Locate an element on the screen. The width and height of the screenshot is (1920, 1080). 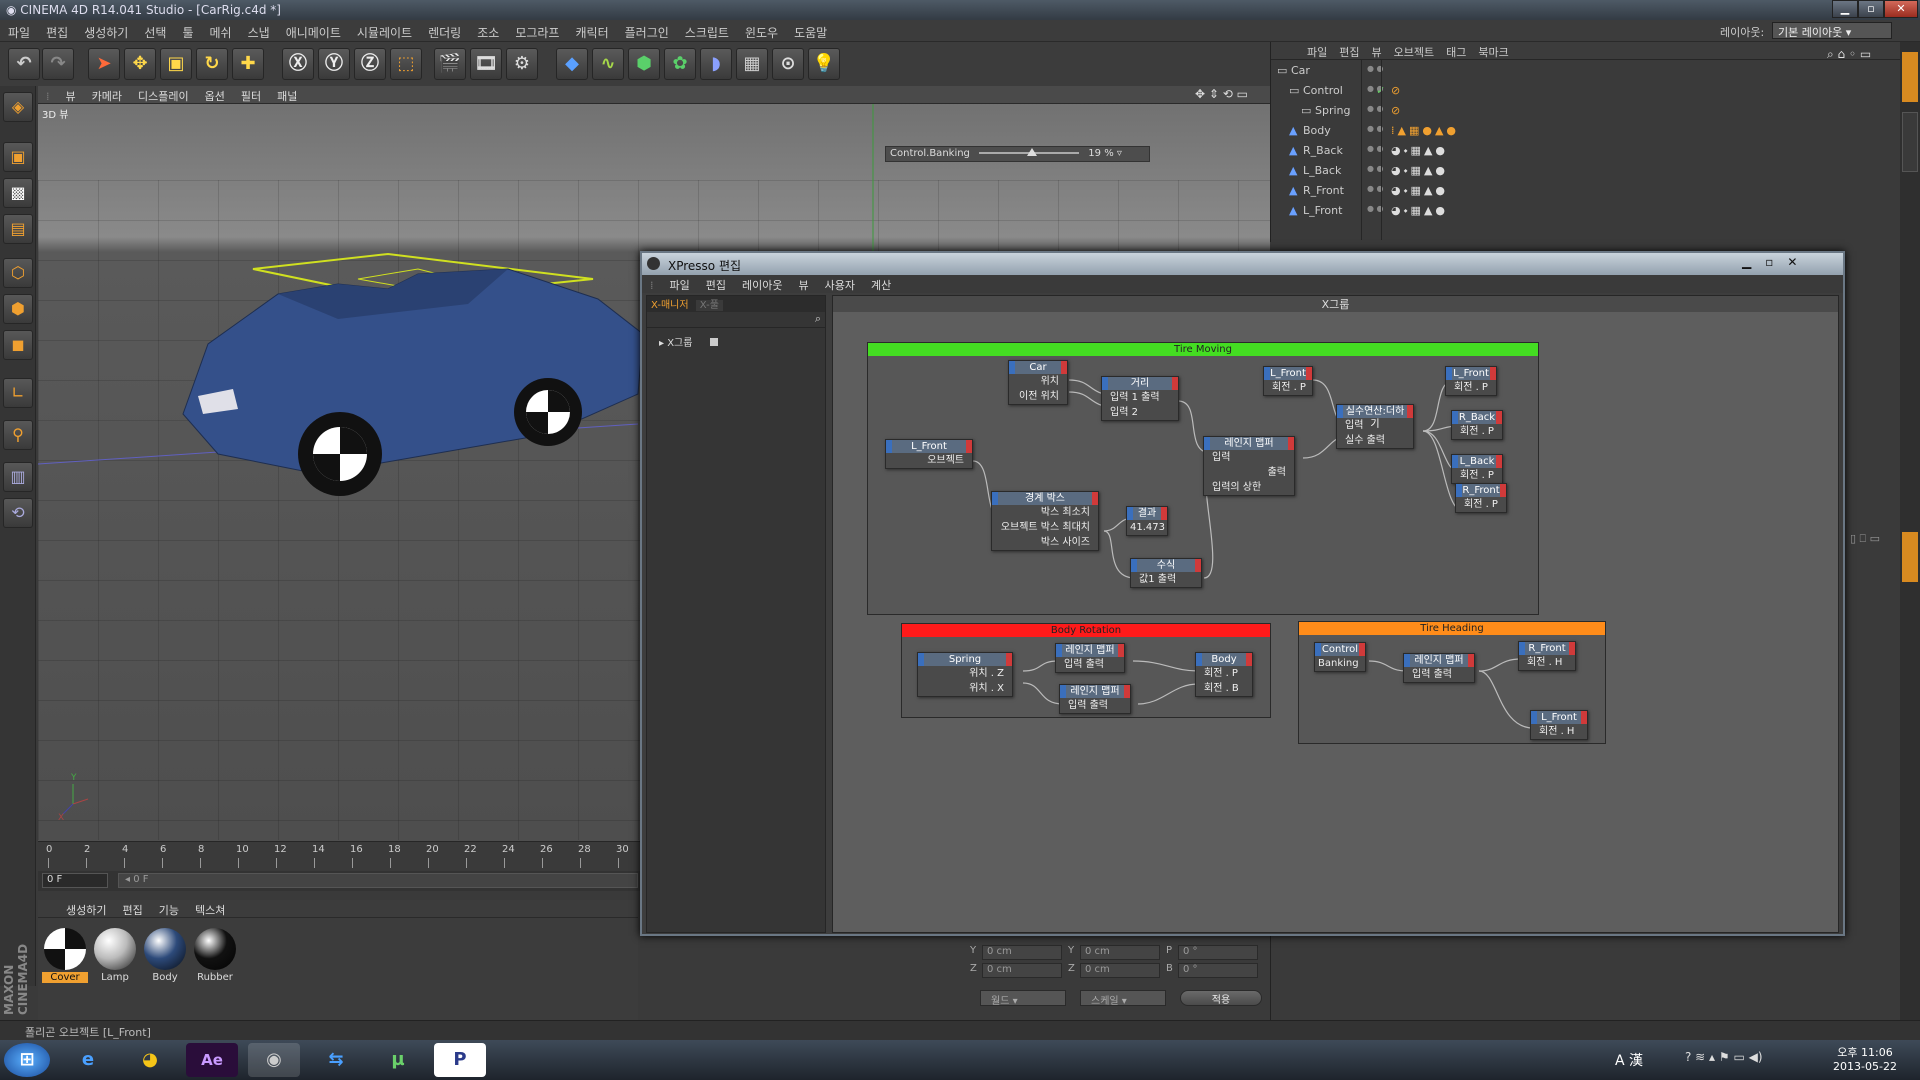
node-out-rback: R_Back 회전 . P is located at coordinates (1477, 425).